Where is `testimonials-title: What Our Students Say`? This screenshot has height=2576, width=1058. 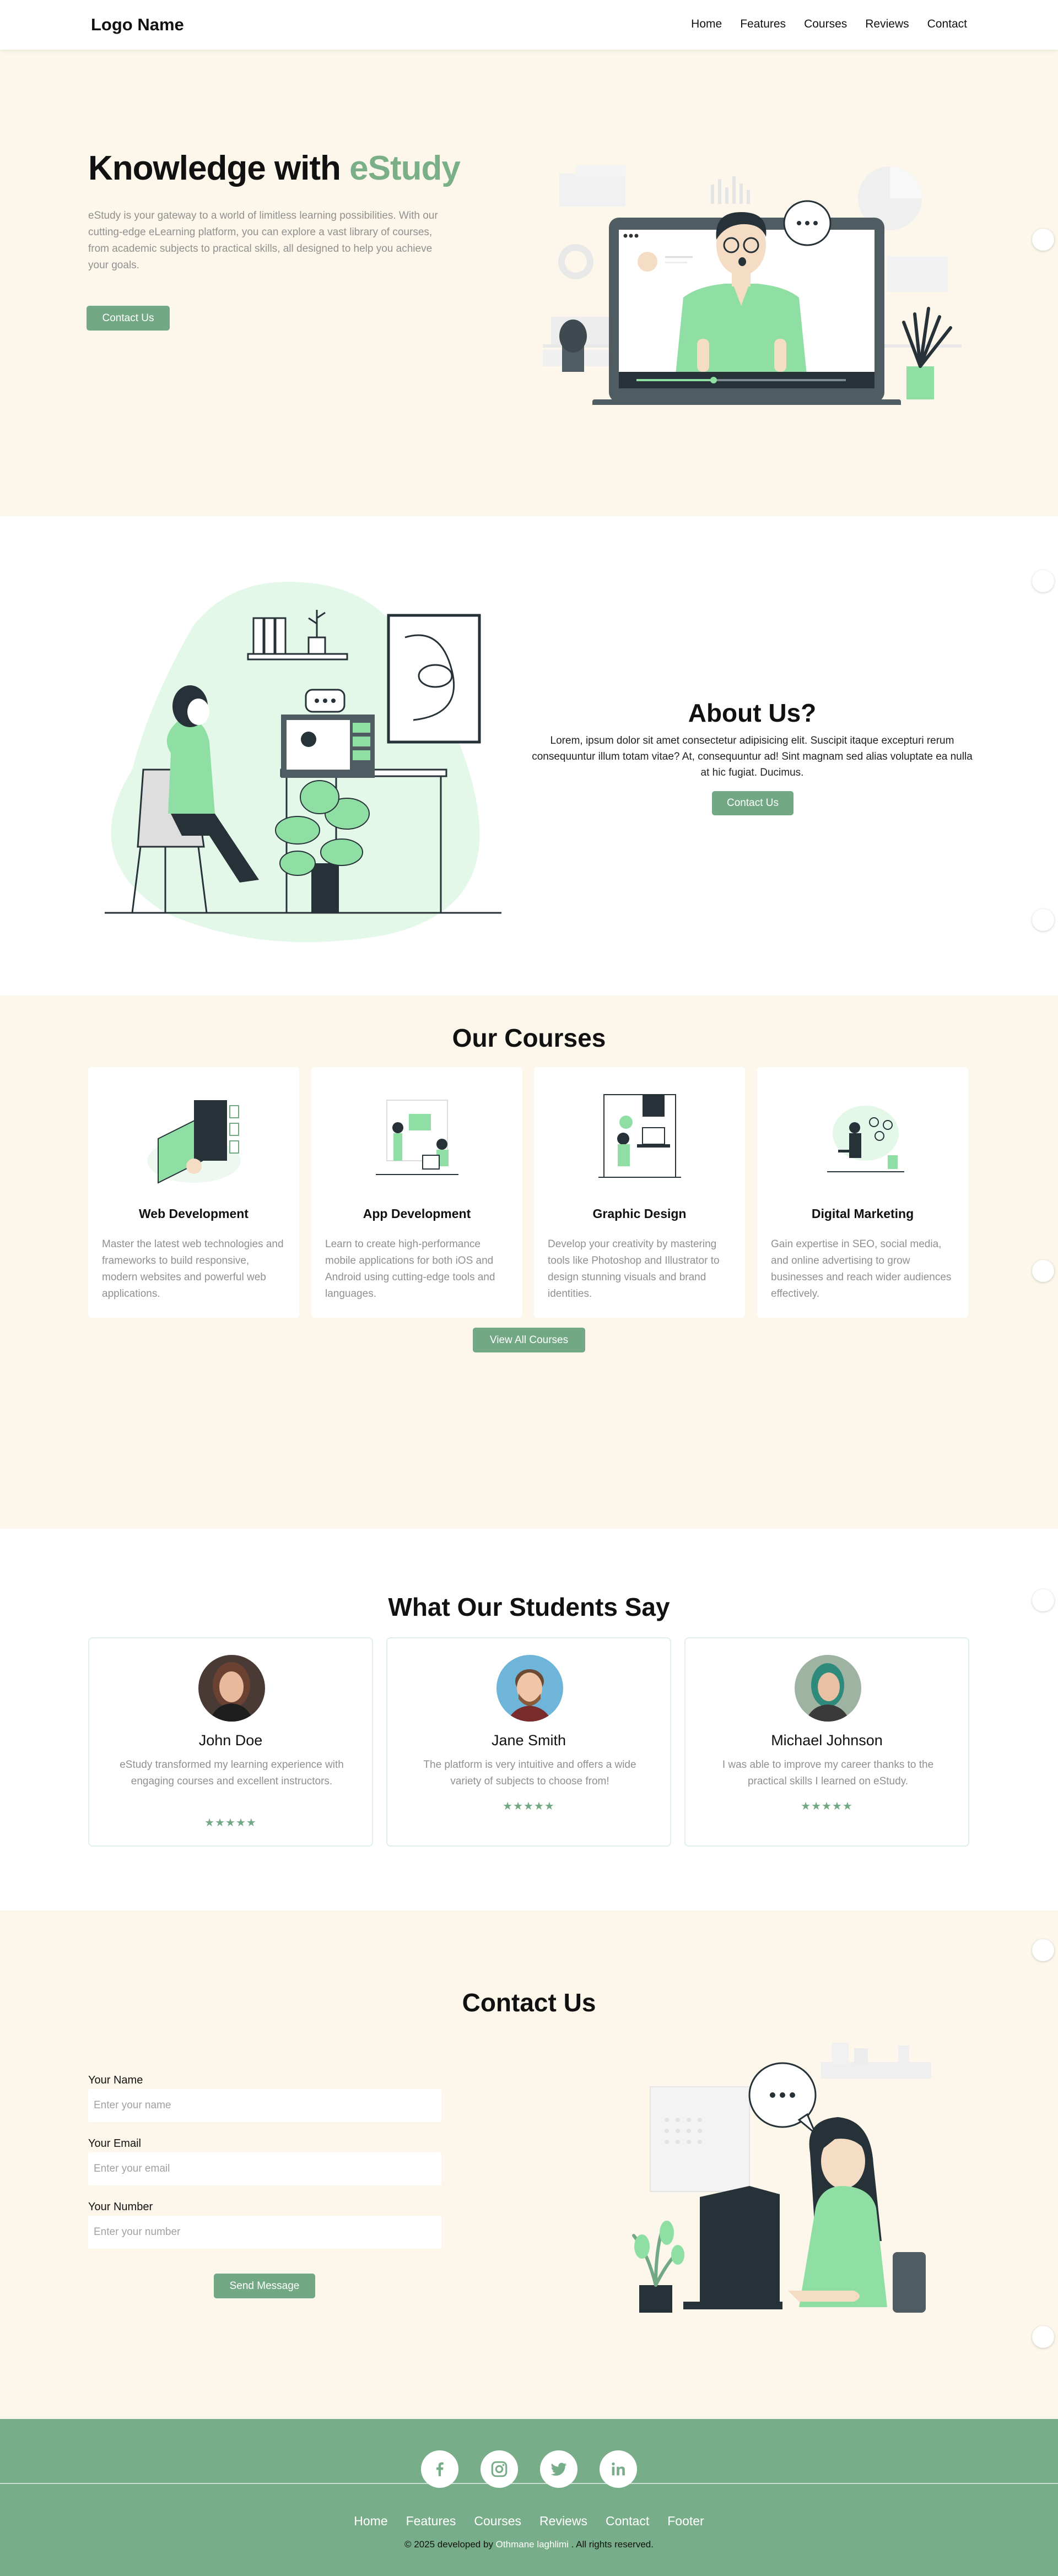 testimonials-title: What Our Students Say is located at coordinates (529, 1607).